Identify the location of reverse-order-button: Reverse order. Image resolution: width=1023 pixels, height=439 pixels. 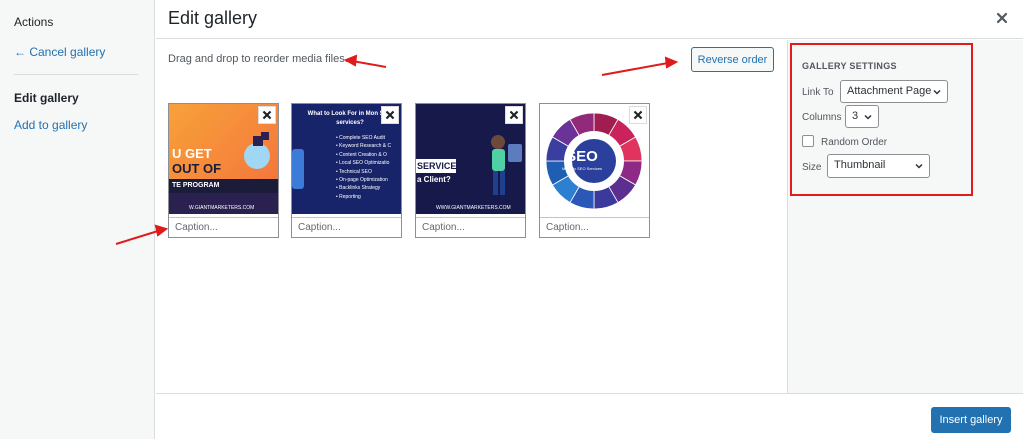
(732, 59).